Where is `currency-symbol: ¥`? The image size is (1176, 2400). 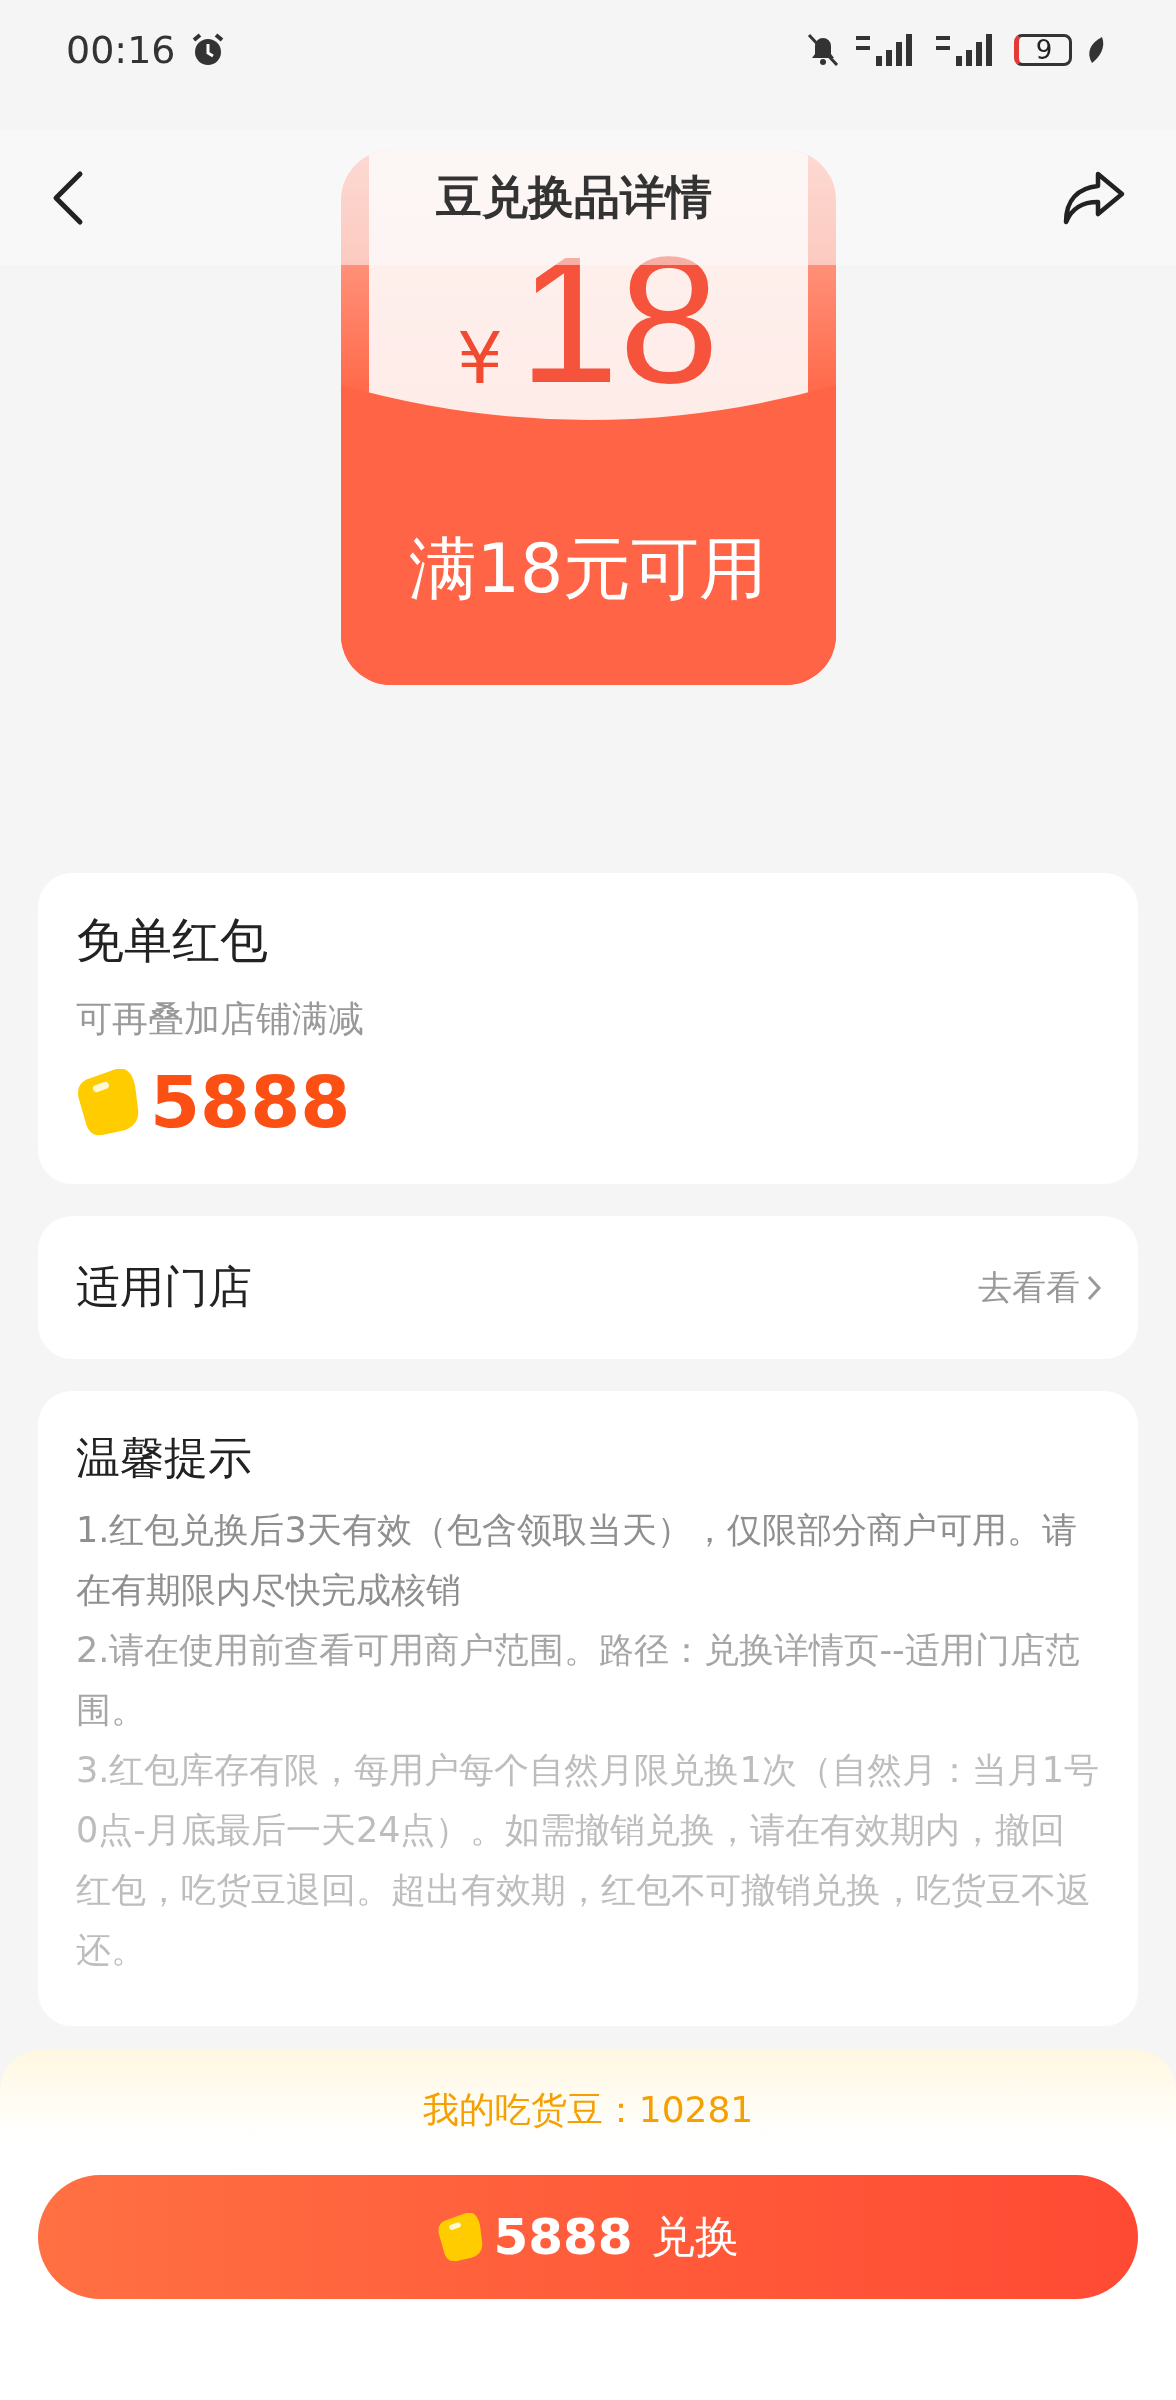 currency-symbol: ¥ is located at coordinates (480, 358).